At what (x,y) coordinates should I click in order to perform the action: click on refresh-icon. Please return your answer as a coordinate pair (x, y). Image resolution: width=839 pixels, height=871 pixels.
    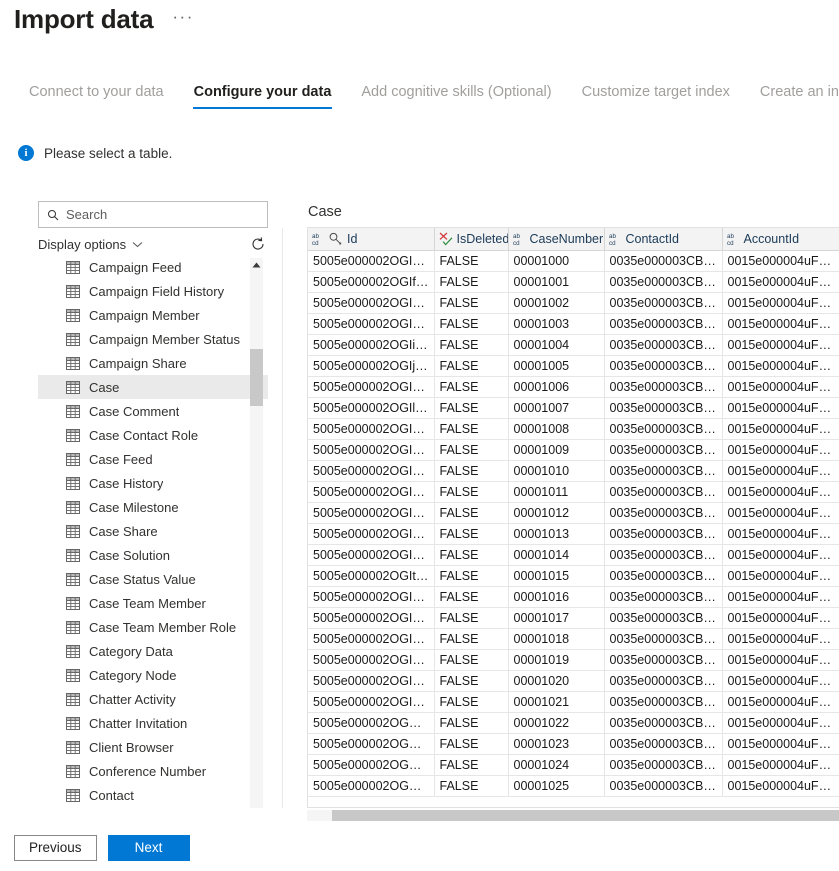
    Looking at the image, I should click on (258, 244).